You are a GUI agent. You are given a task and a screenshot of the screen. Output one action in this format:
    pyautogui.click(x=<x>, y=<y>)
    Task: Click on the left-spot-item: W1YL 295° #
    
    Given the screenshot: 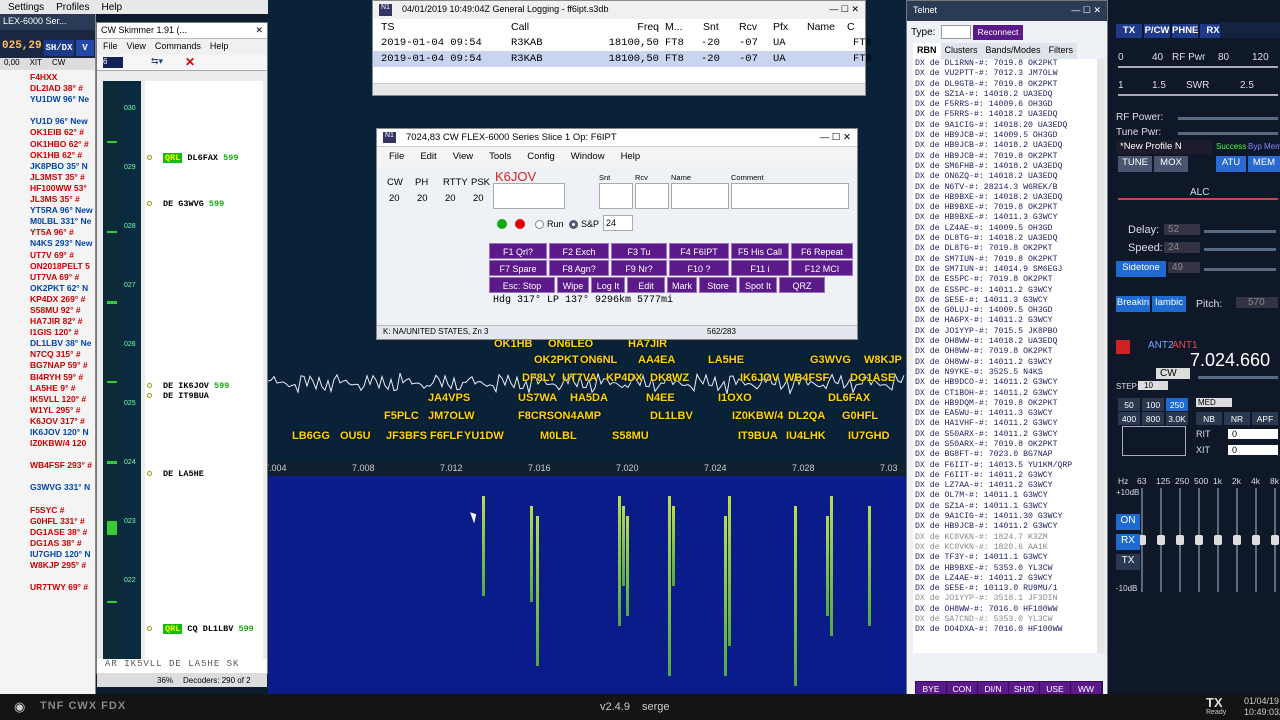 What is the action you would take?
    pyautogui.click(x=62, y=410)
    